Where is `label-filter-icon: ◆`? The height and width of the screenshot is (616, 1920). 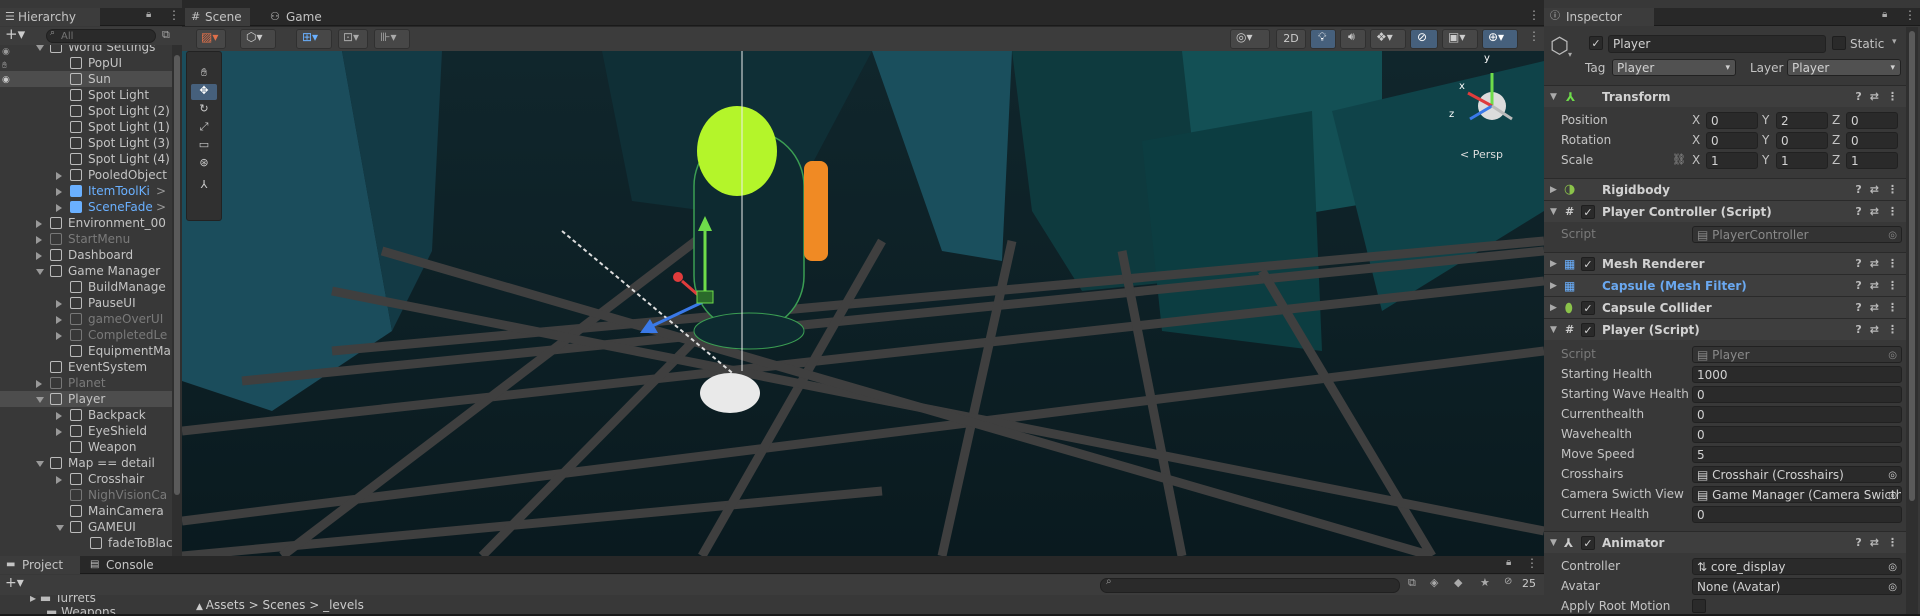
label-filter-icon: ◆ is located at coordinates (1458, 582).